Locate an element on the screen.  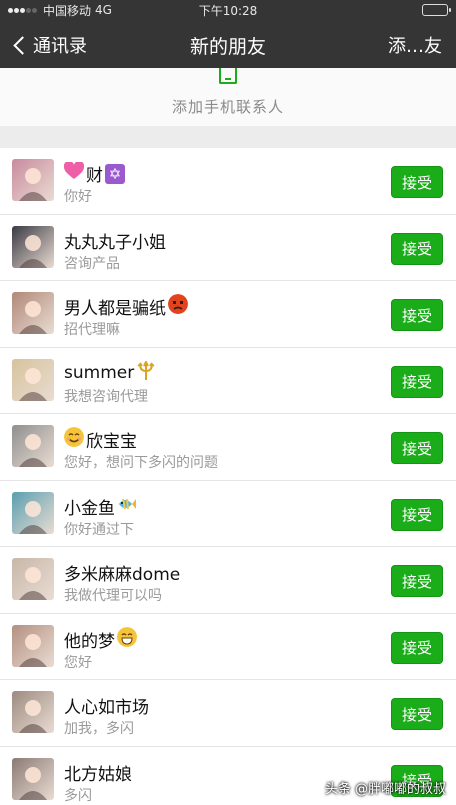
top-bar: 中国移动 4G 下午10:28 通讯录 新的朋友 添…友 is located at coordinates (228, 34).